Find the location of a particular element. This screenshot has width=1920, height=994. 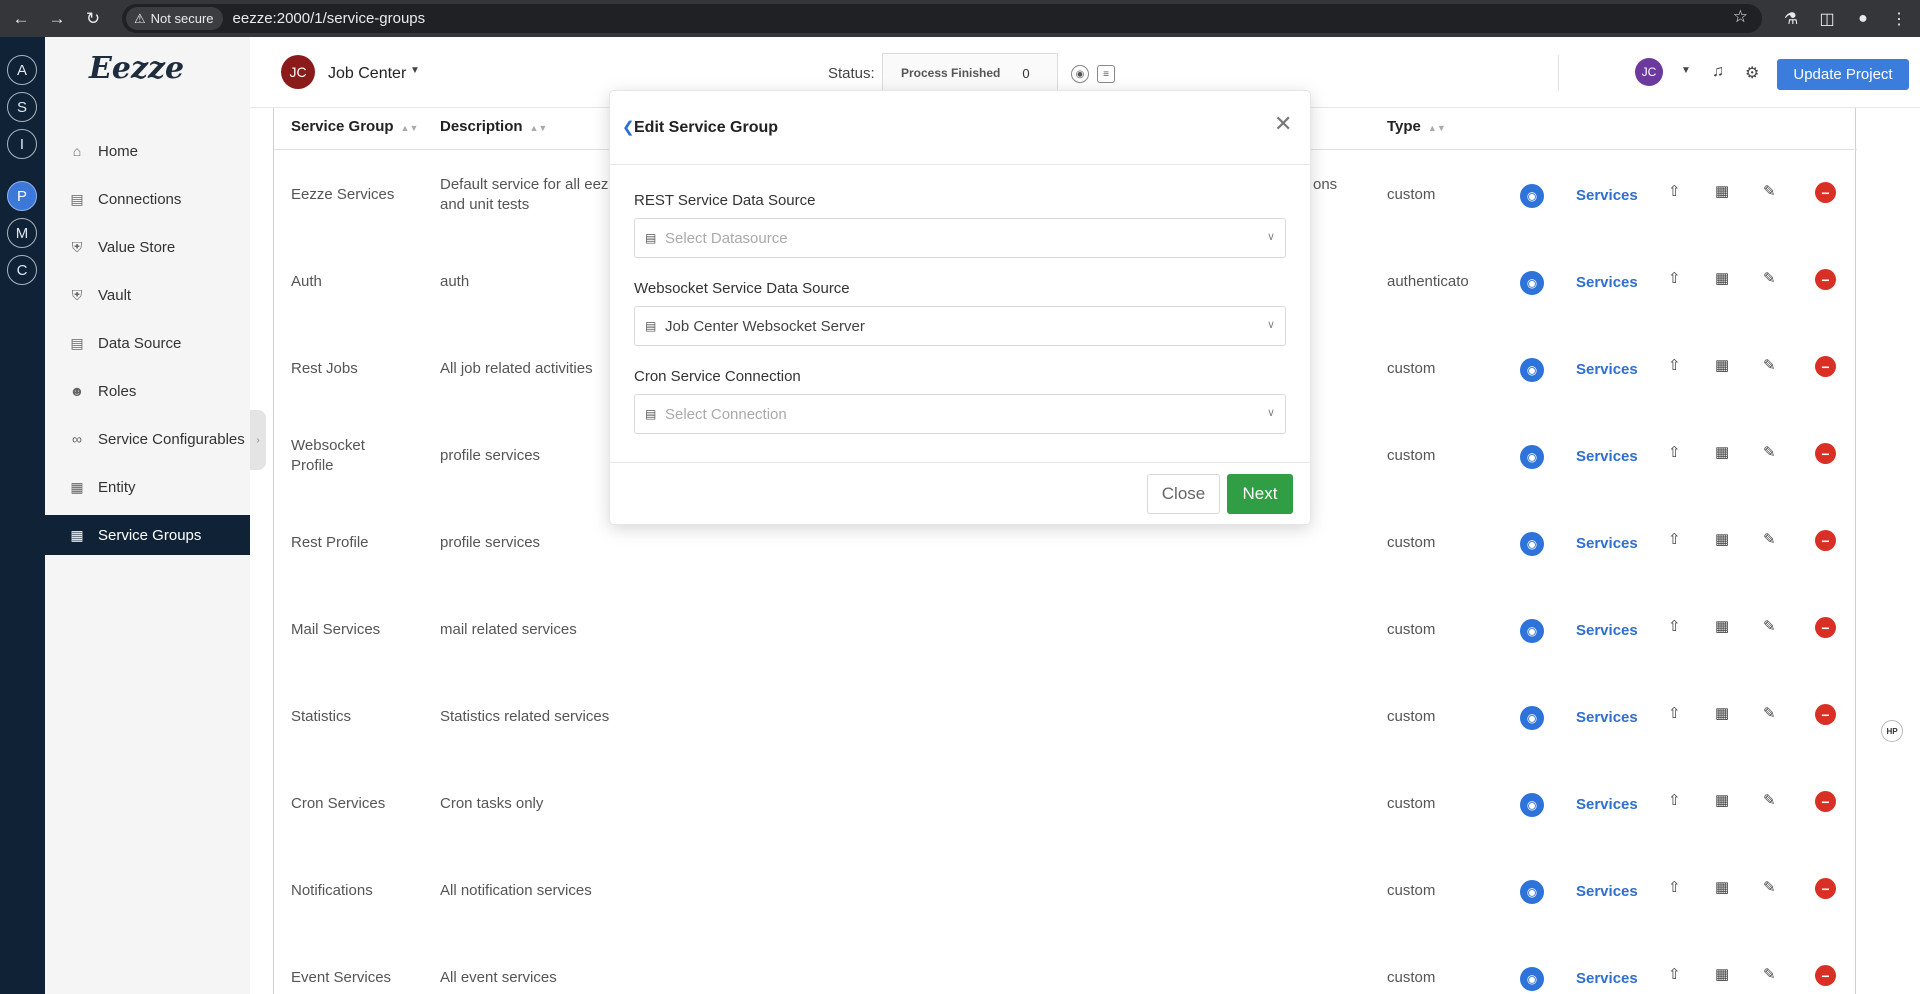

eezze-logo: Eezze is located at coordinates (136, 68).